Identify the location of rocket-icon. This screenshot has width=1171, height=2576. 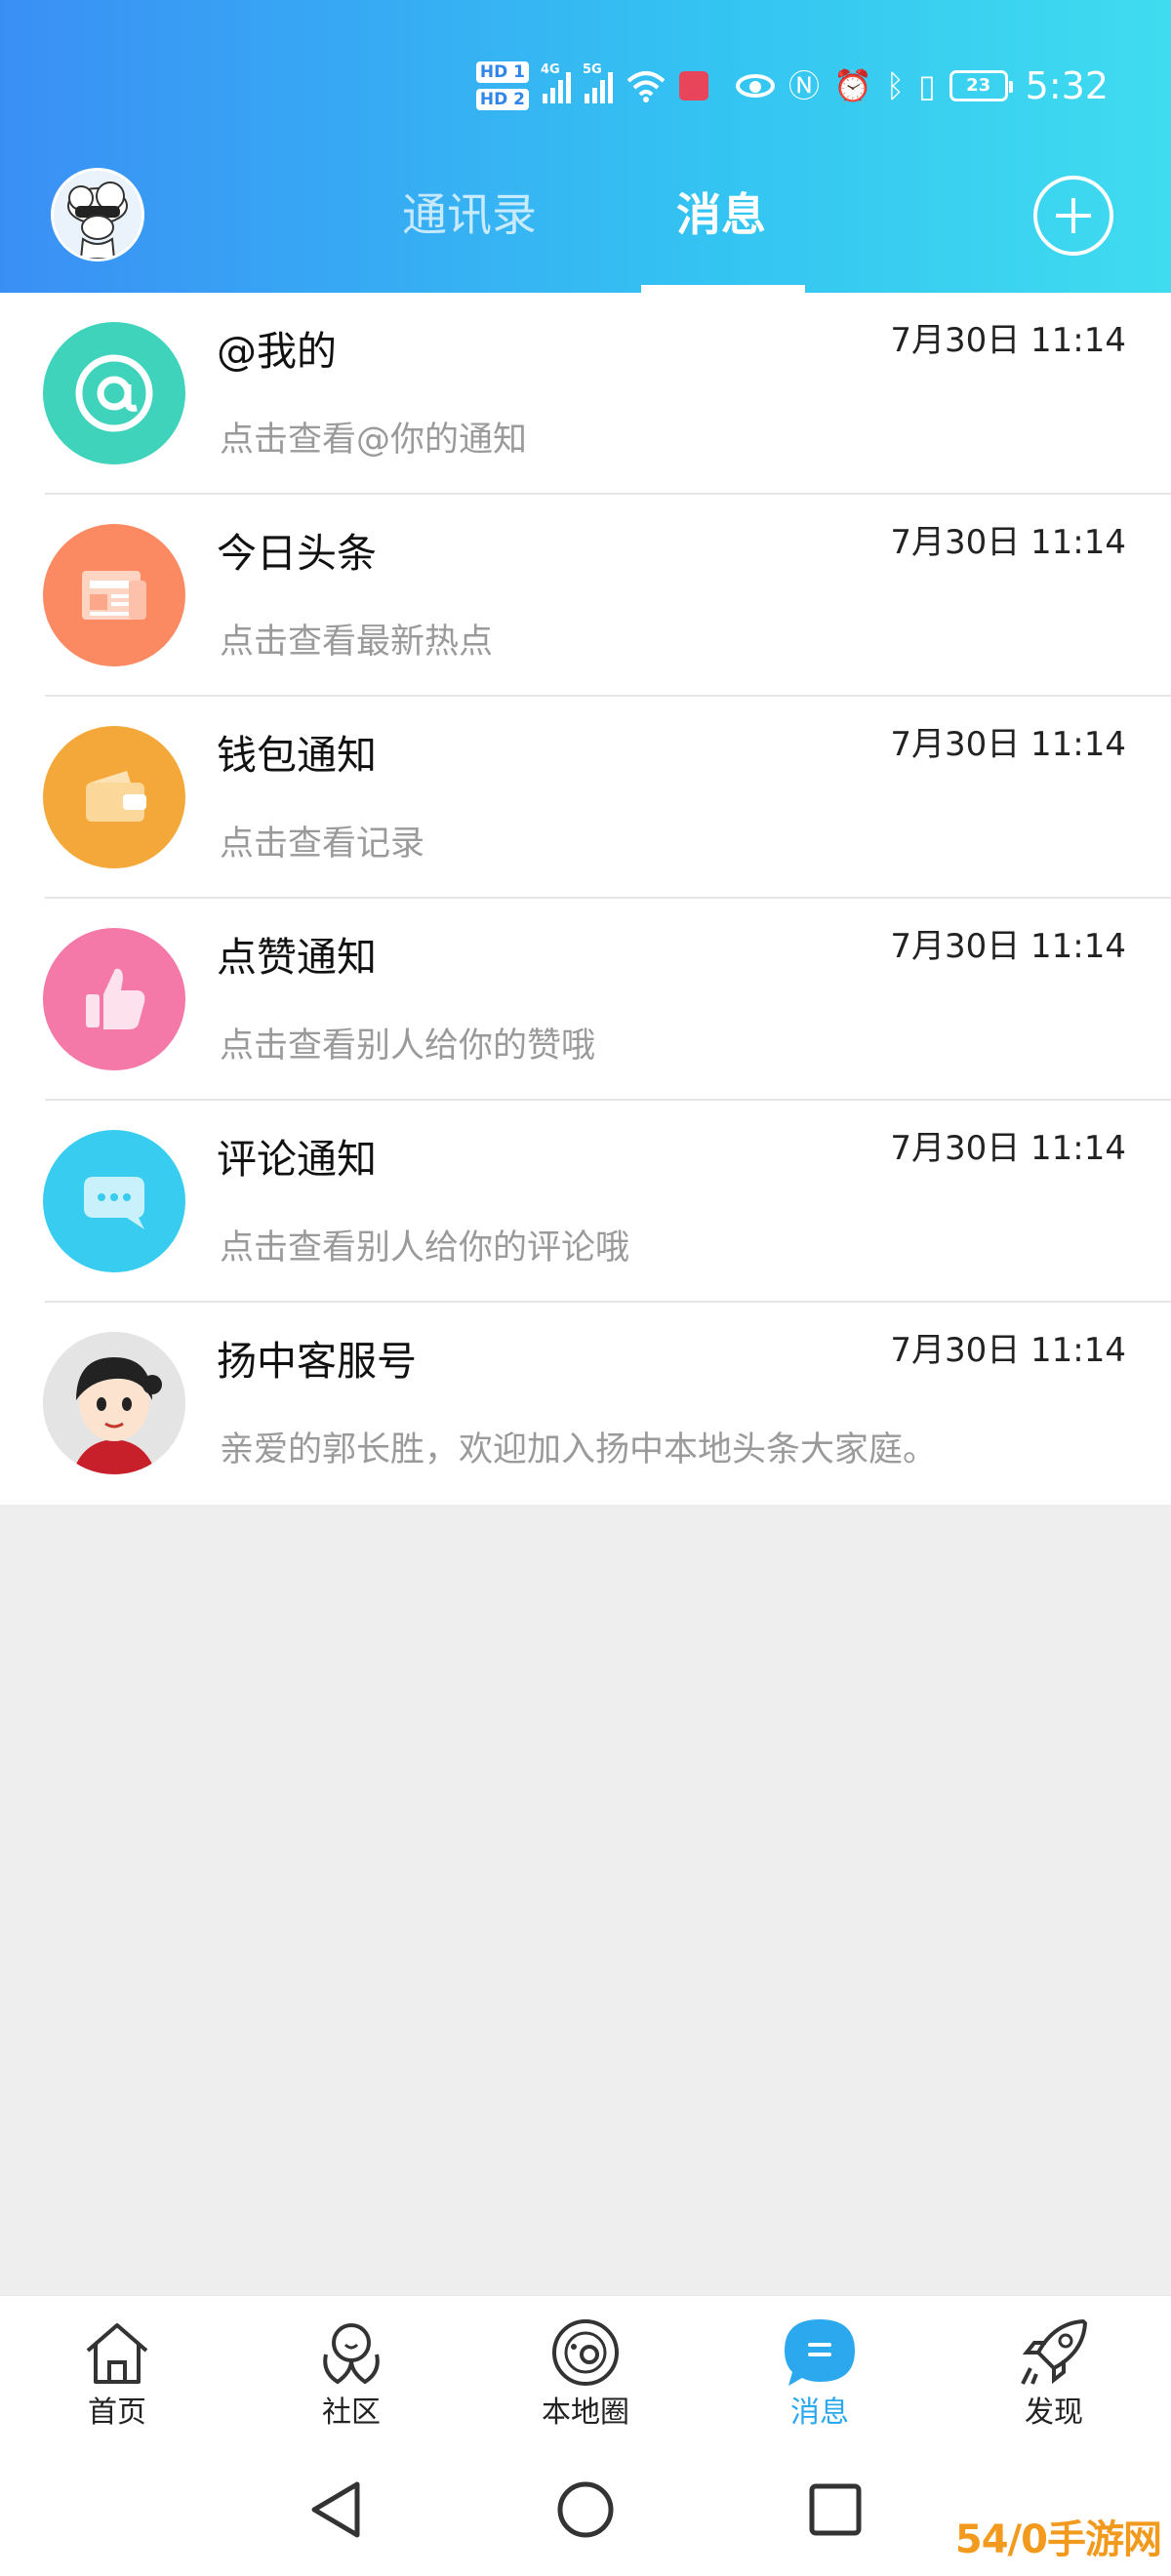
(1054, 2352).